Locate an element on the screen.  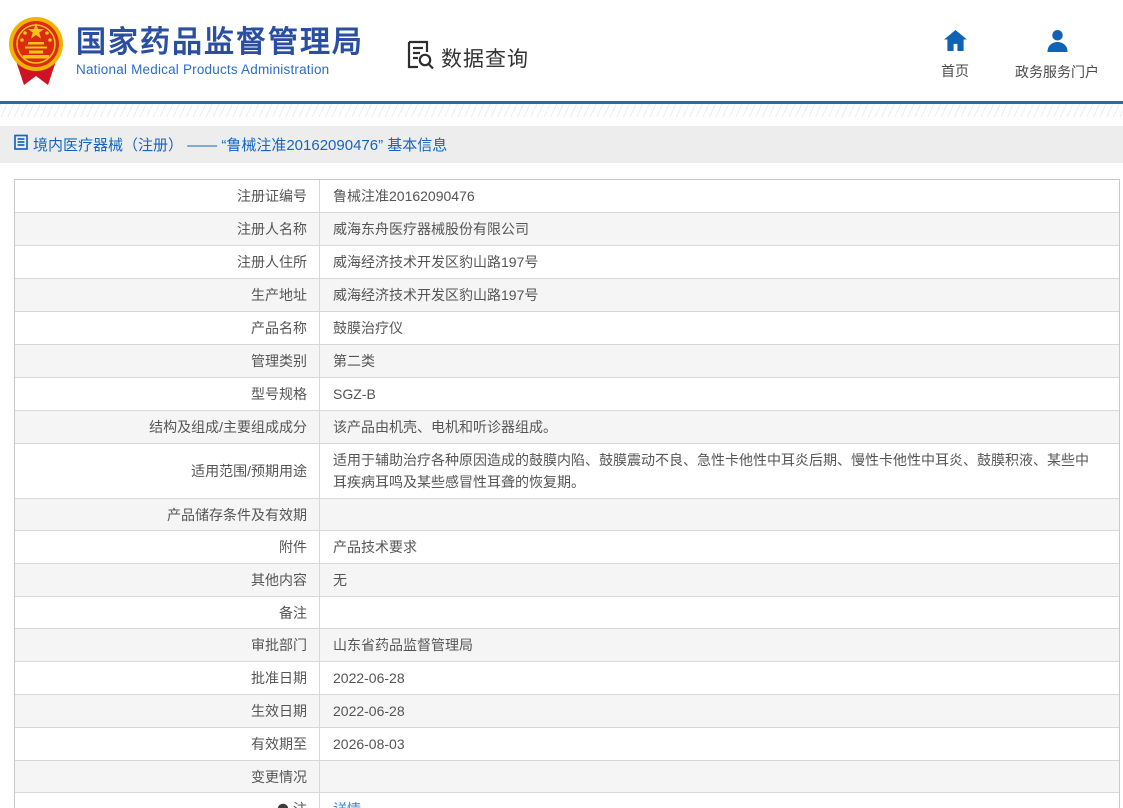
row-value: 详情 is located at coordinates (719, 800).